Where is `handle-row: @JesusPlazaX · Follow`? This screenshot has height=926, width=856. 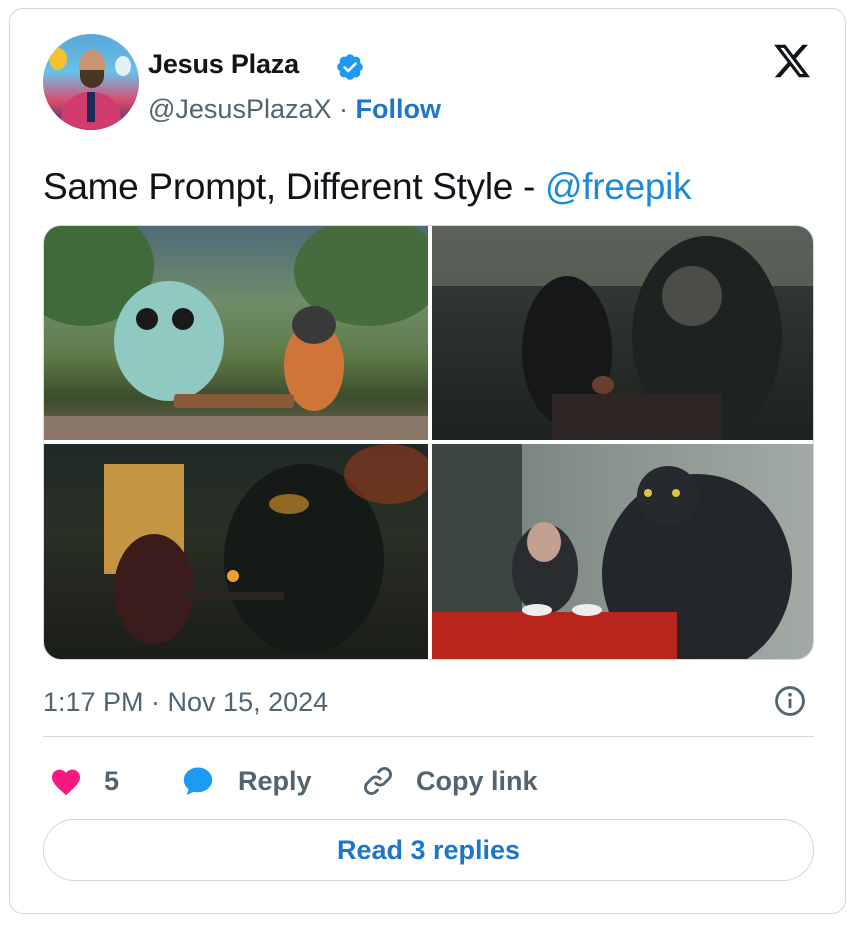
handle-row: @JesusPlazaX · Follow is located at coordinates (294, 109).